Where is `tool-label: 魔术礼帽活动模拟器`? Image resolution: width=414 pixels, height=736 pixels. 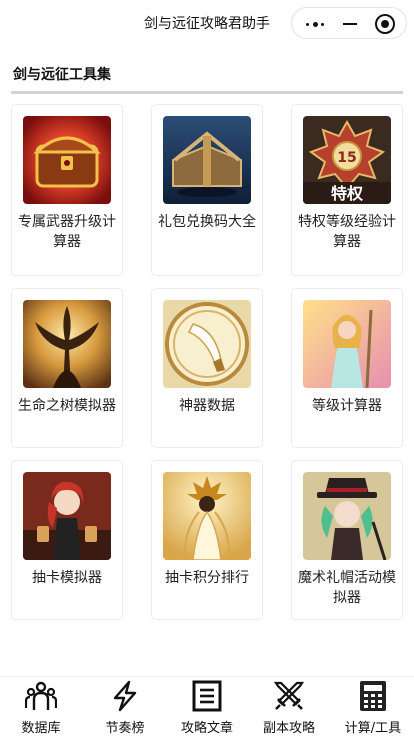 tool-label: 魔术礼帽活动模拟器 is located at coordinates (347, 588).